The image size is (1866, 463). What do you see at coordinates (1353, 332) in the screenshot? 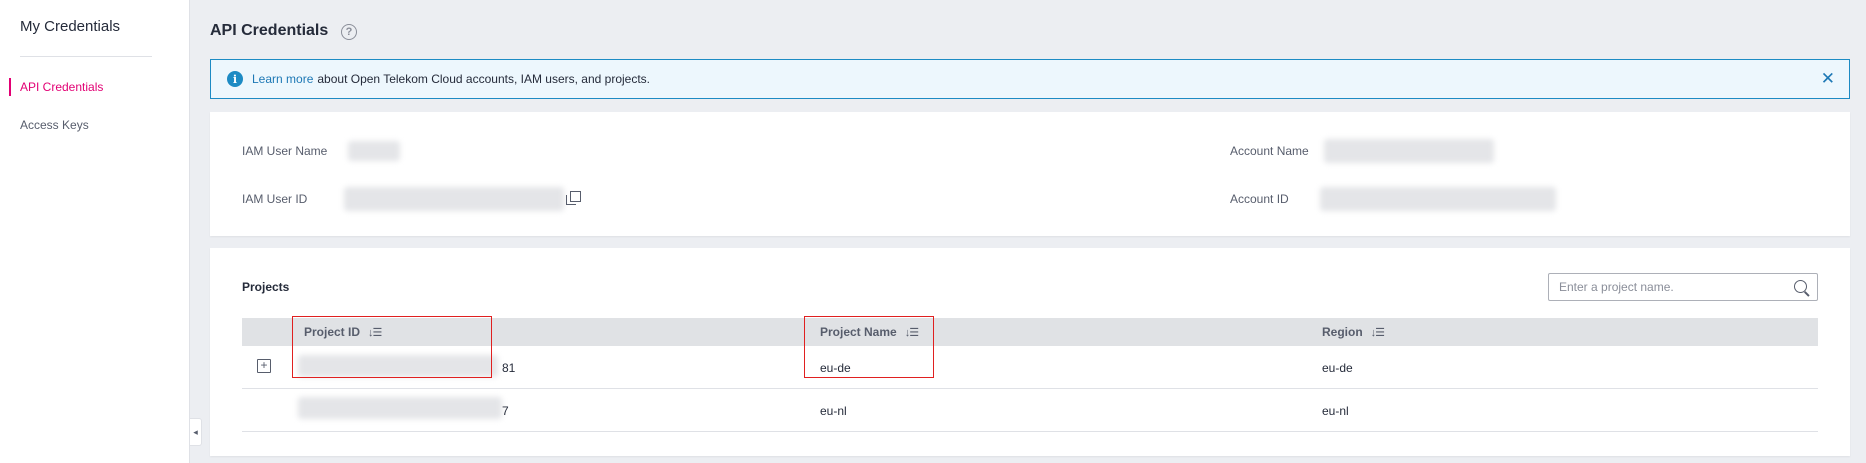
I see `column-header-region: Region ↓☰` at bounding box center [1353, 332].